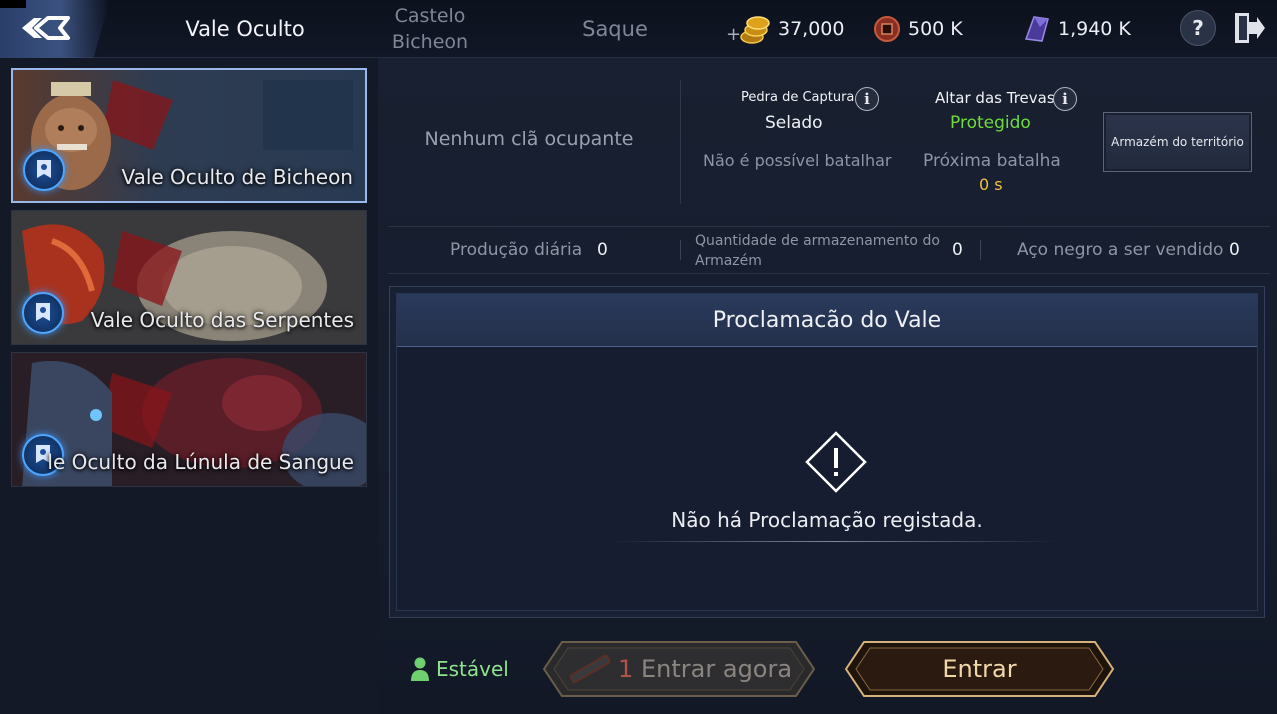  I want to click on enter-label: Entrar, so click(979, 669).